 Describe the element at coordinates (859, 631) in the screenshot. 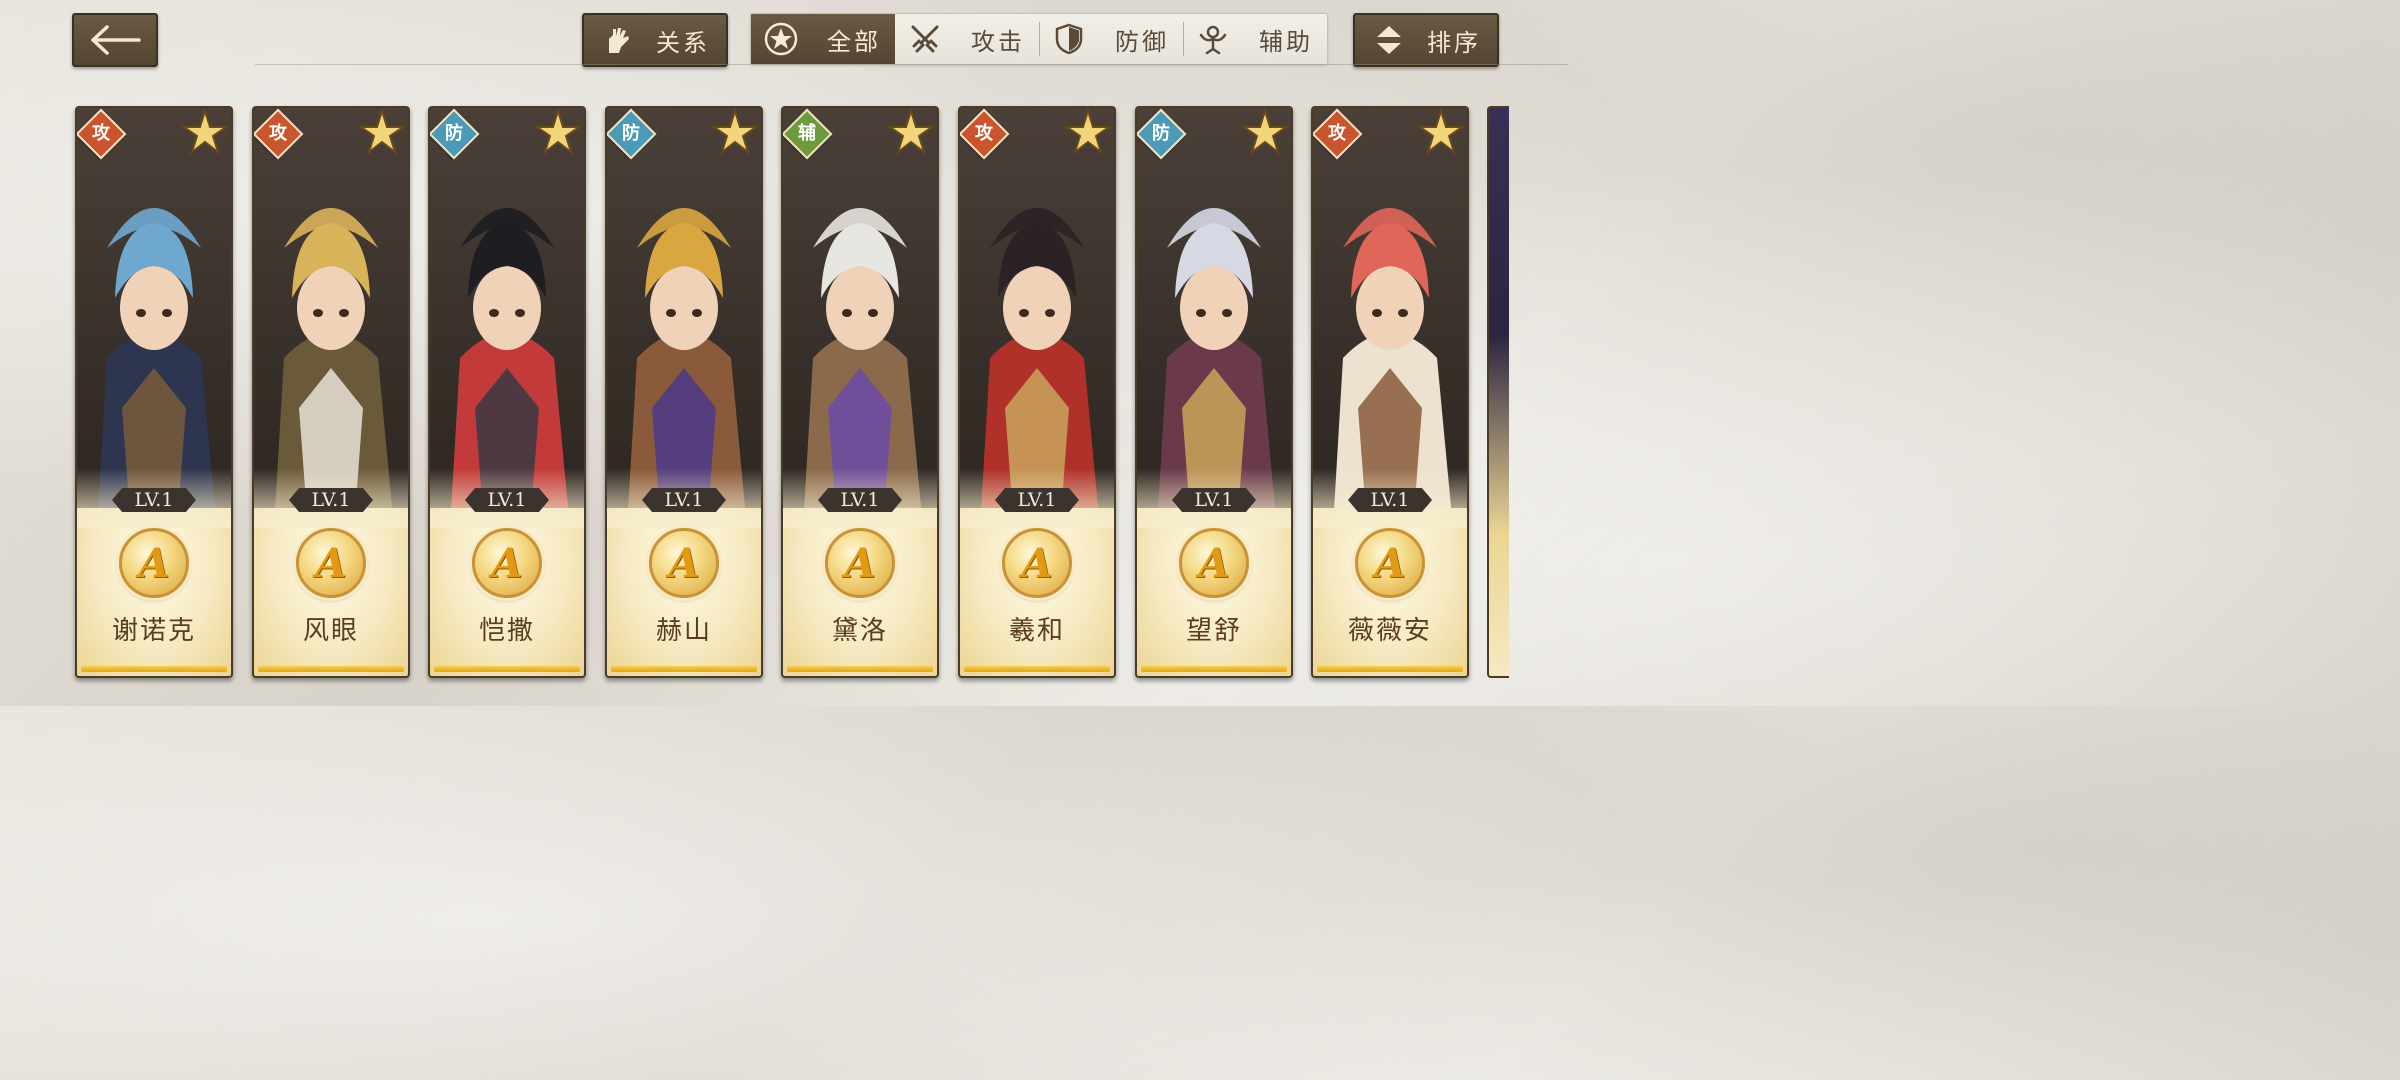

I see `hero-name: 黛洛` at that location.